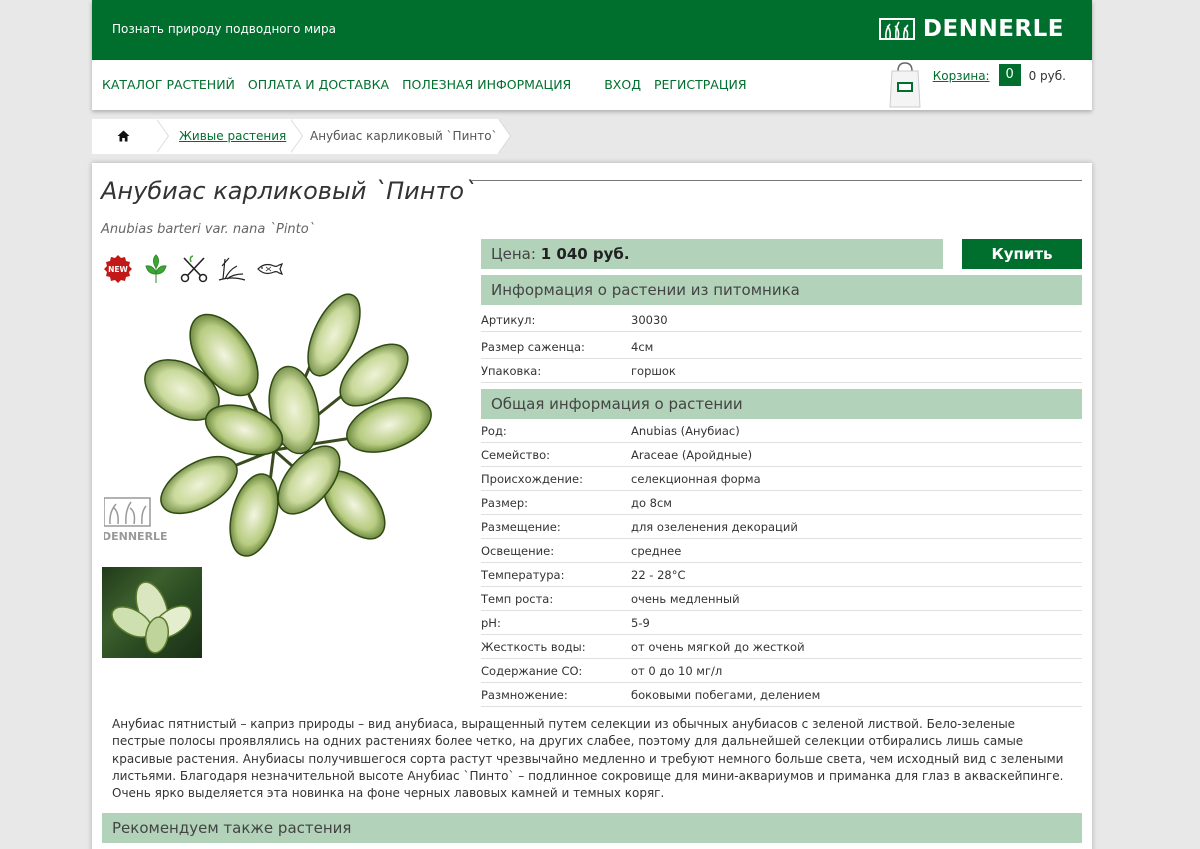 The height and width of the screenshot is (849, 1200). I want to click on home-icon, so click(123, 136).